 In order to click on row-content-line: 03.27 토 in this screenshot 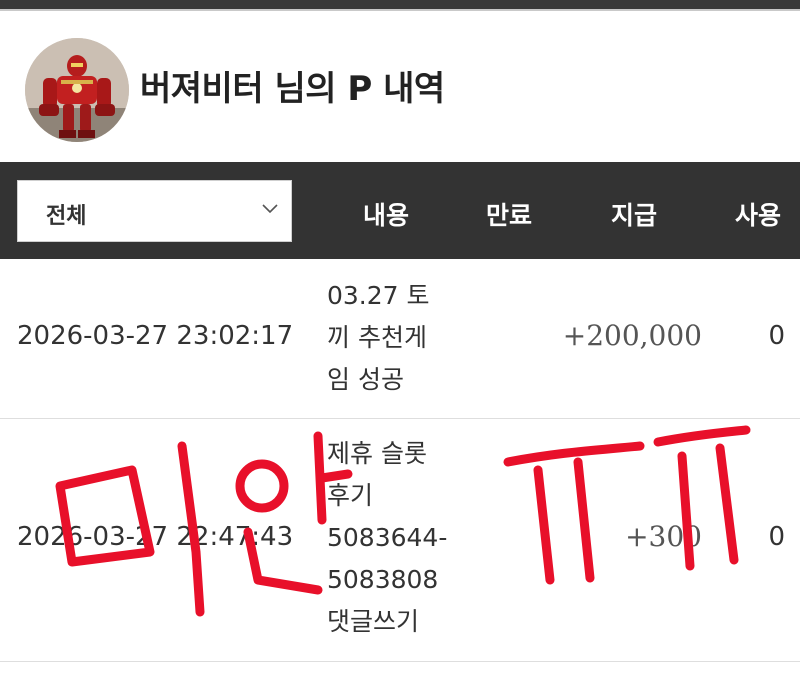, I will do `click(378, 295)`.